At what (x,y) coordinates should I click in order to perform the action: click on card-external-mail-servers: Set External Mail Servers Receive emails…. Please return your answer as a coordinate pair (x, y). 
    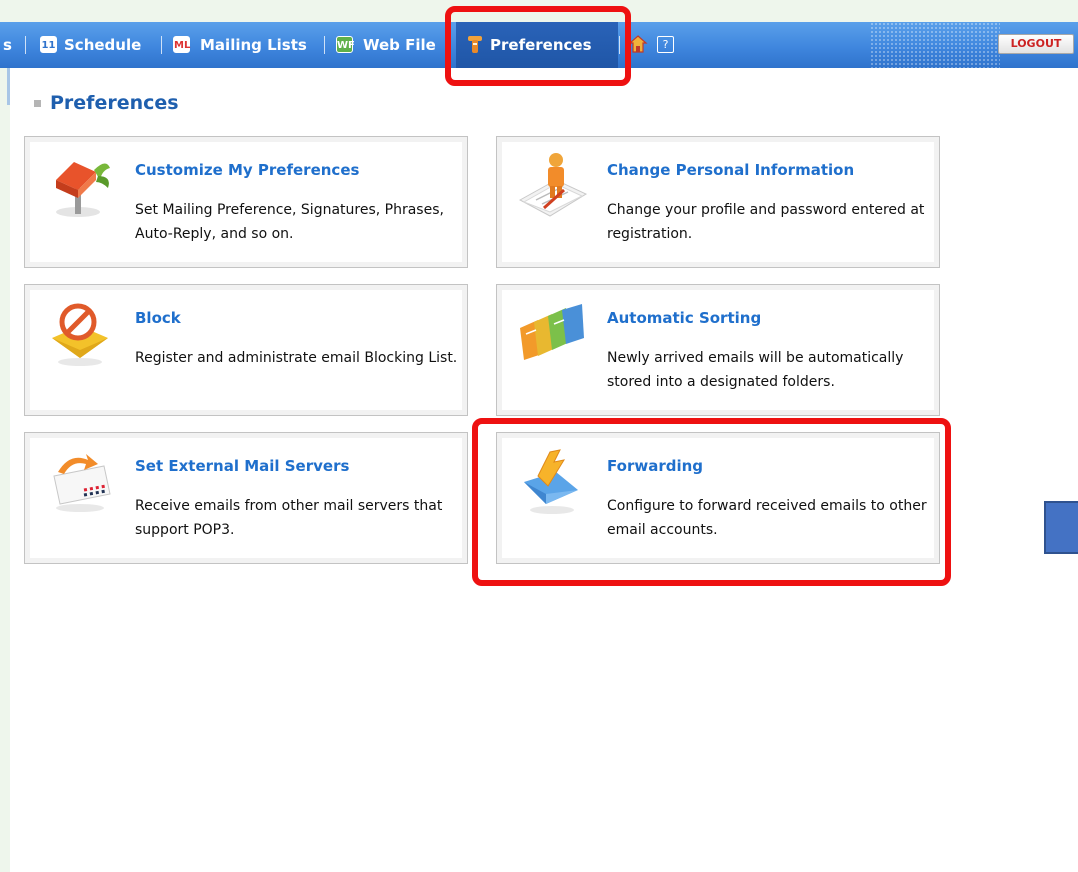
    Looking at the image, I should click on (246, 498).